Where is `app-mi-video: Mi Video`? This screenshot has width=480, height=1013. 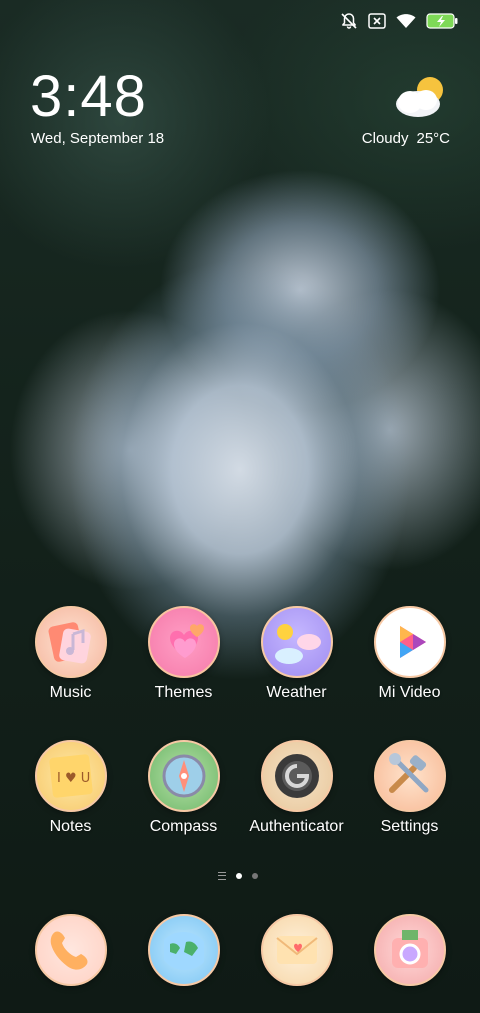
app-mi-video: Mi Video is located at coordinates (409, 654).